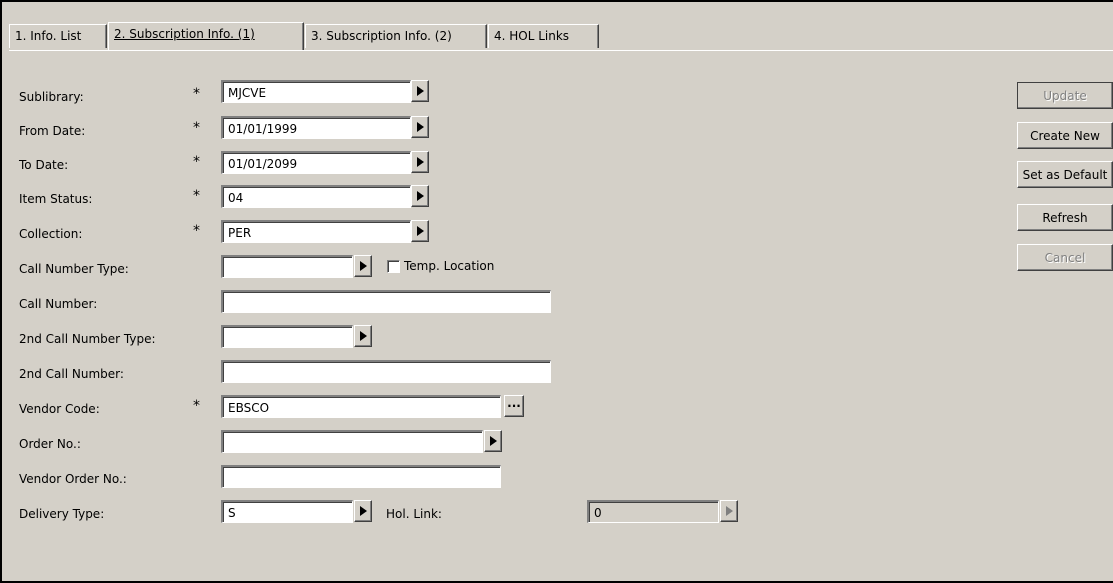 This screenshot has height=583, width=1113. What do you see at coordinates (44, 165) in the screenshot?
I see `to-date-label: To Date:` at bounding box center [44, 165].